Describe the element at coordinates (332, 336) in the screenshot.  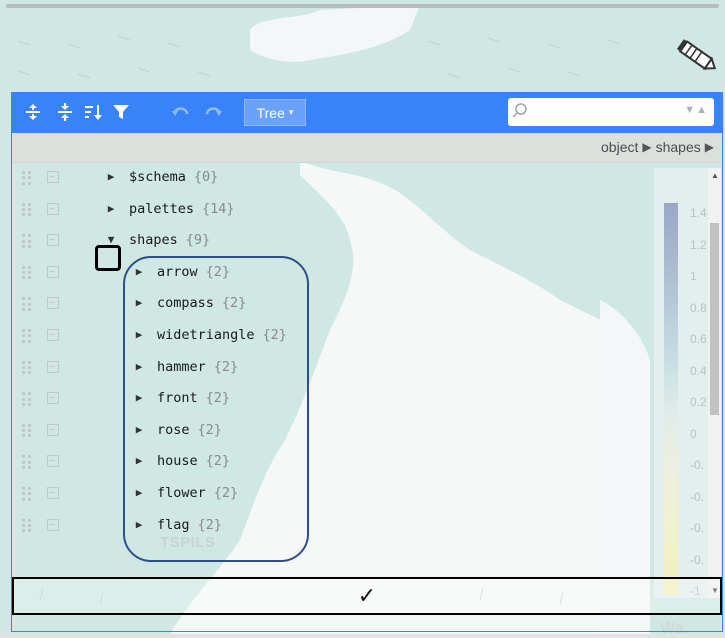
I see `tree-row: ▶ widetriangle {2}` at that location.